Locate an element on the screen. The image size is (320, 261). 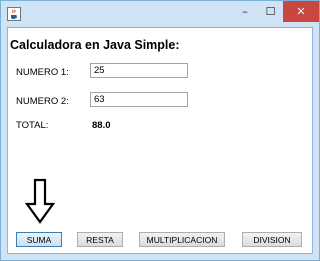
numero1-label: NUMERO 1: is located at coordinates (42, 72).